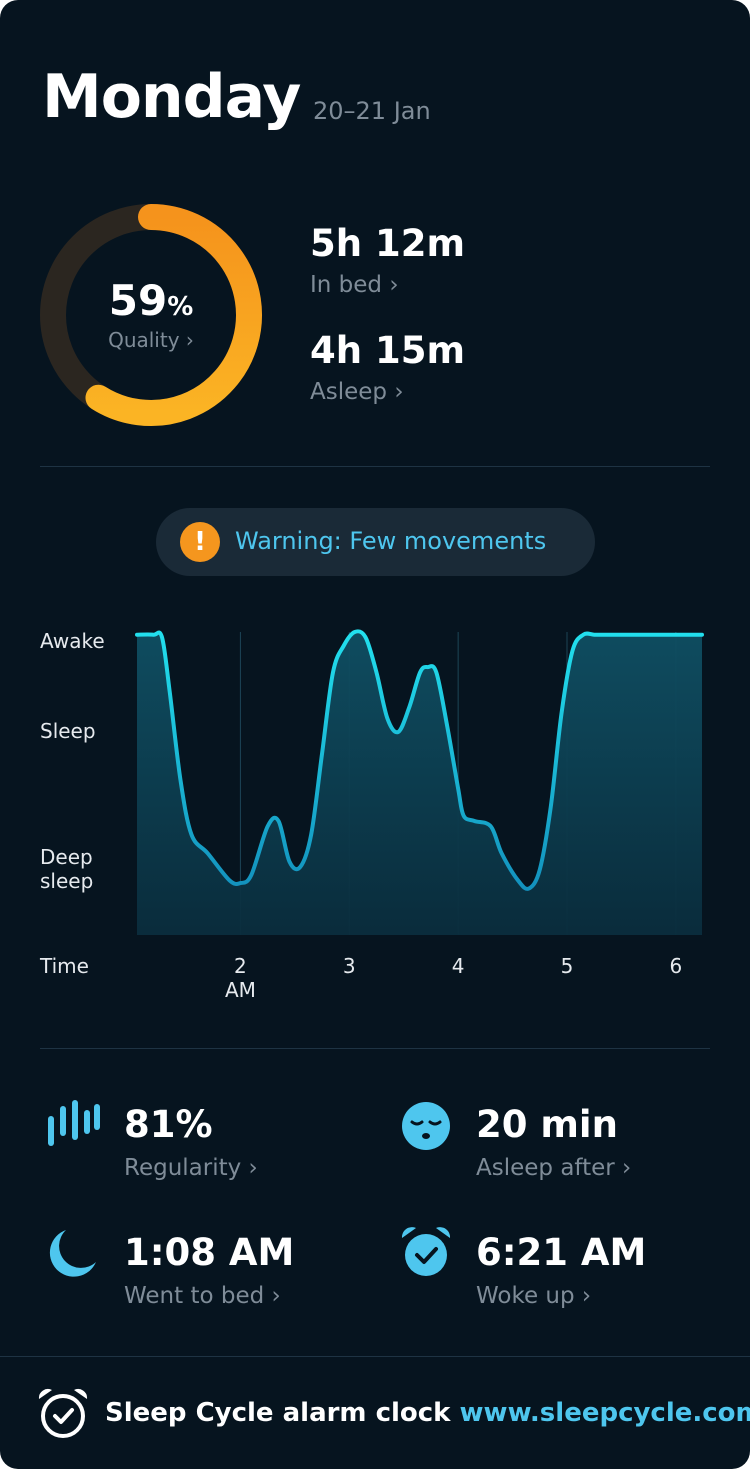  What do you see at coordinates (354, 285) in the screenshot?
I see `in-bed-label: In bed ›` at bounding box center [354, 285].